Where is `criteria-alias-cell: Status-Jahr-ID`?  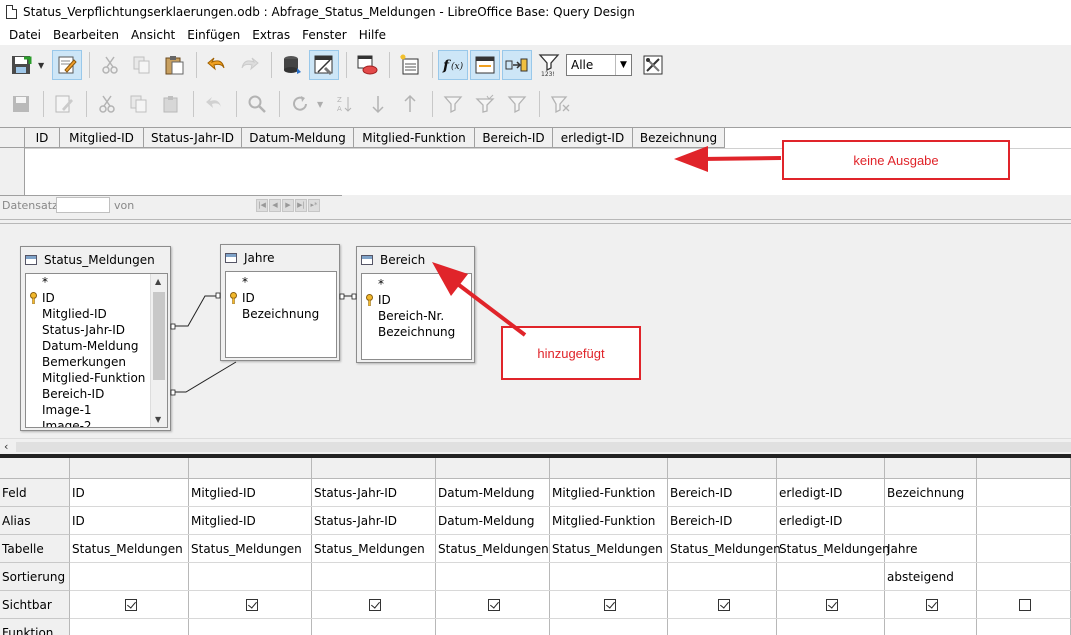 criteria-alias-cell: Status-Jahr-ID is located at coordinates (374, 521).